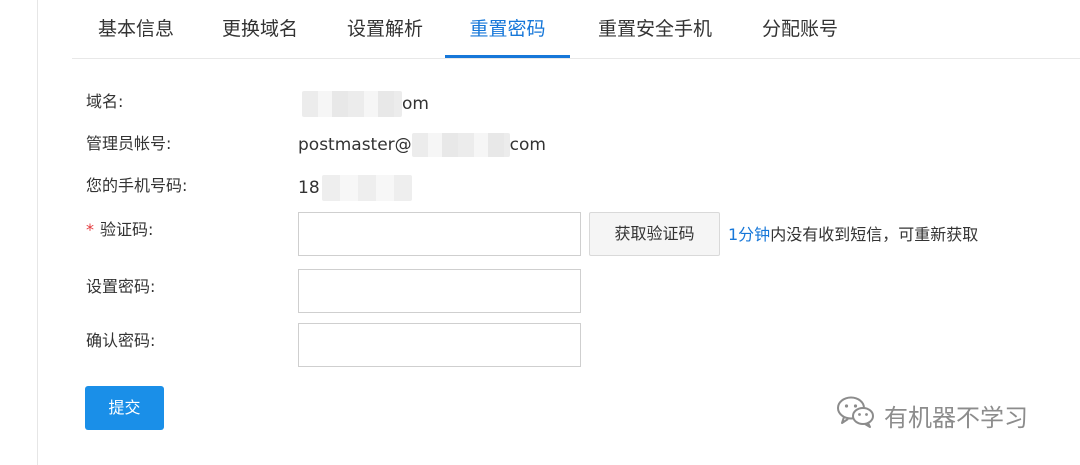 The height and width of the screenshot is (465, 1080). I want to click on phone-value: 18, so click(355, 188).